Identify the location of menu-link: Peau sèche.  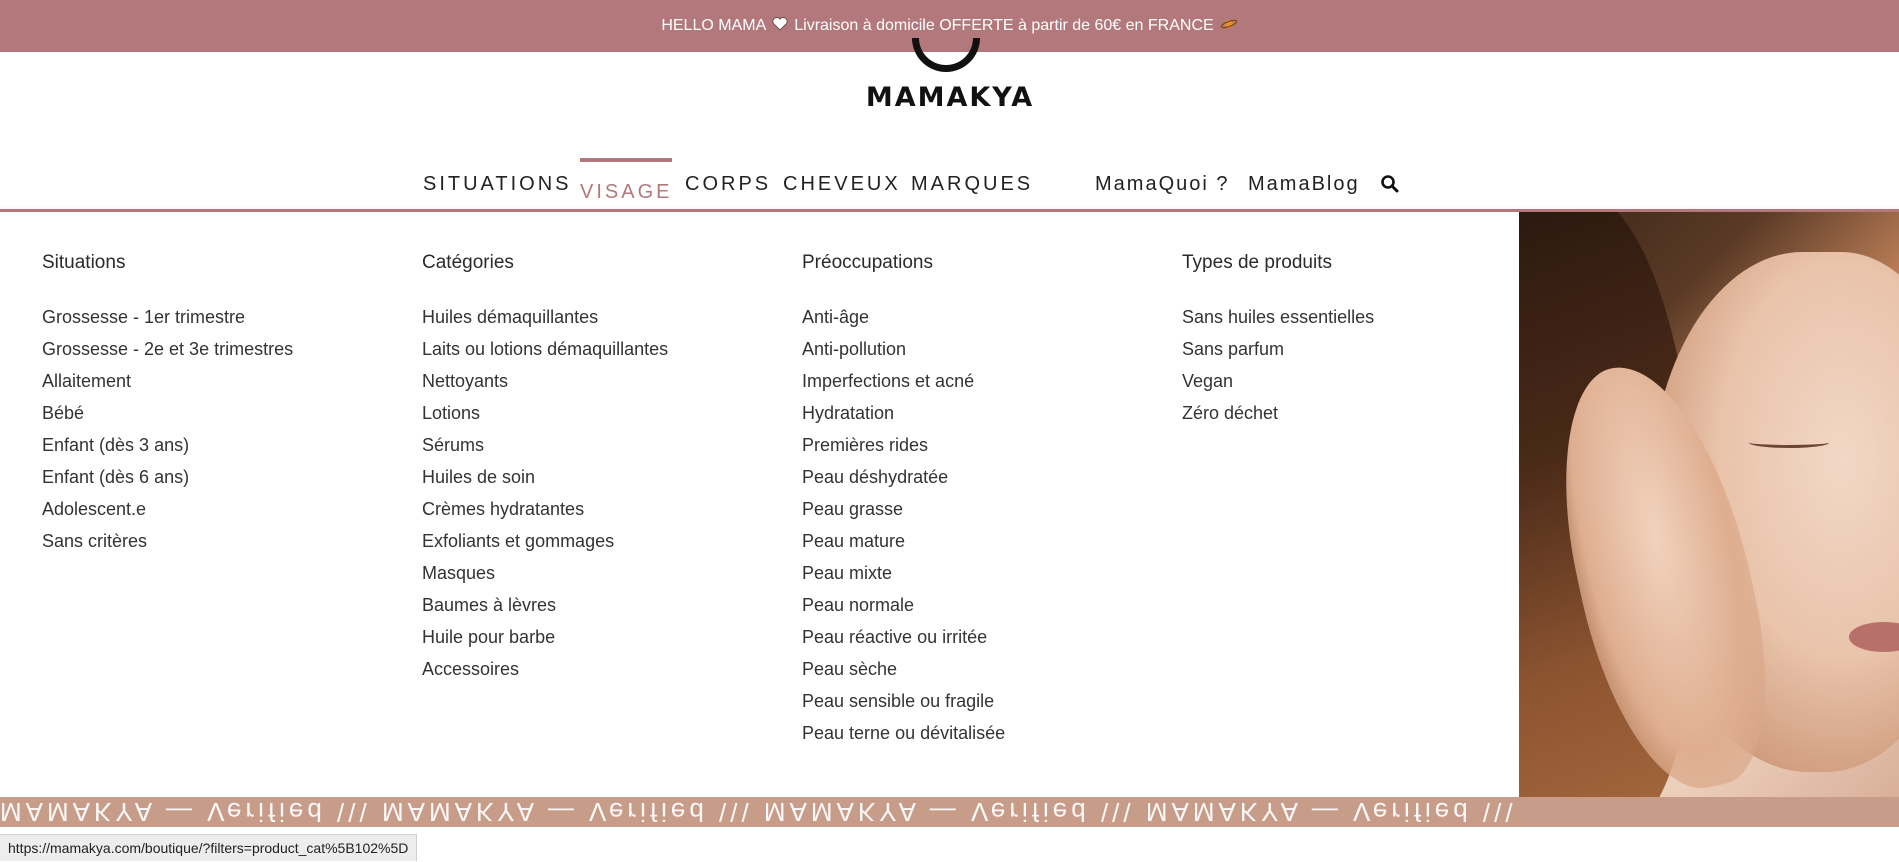
(903, 669).